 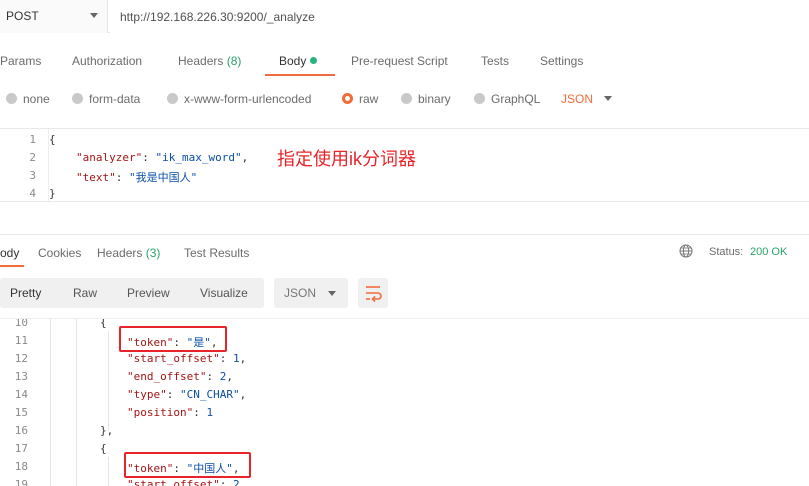 I want to click on line-number: 13, so click(x=21, y=376).